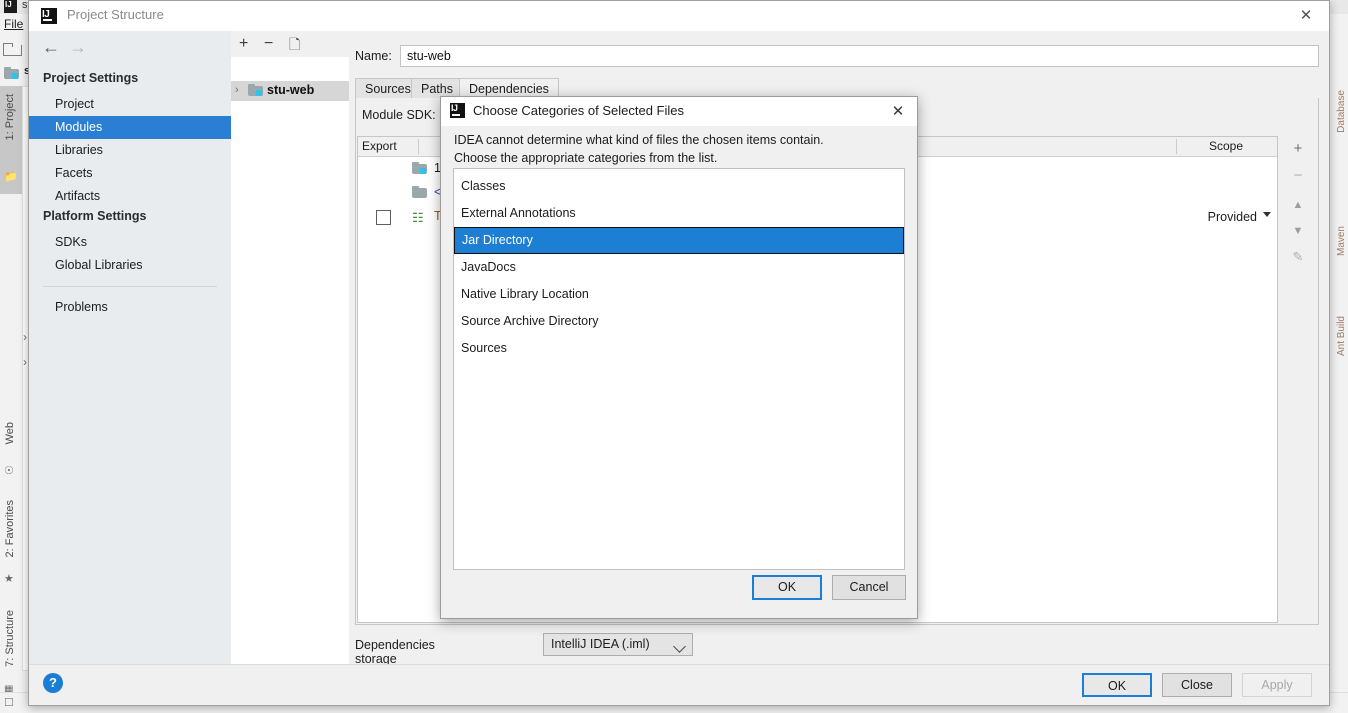 This screenshot has width=1348, height=713. Describe the element at coordinates (1341, 241) in the screenshot. I see `tool-button-maven: Maven` at that location.